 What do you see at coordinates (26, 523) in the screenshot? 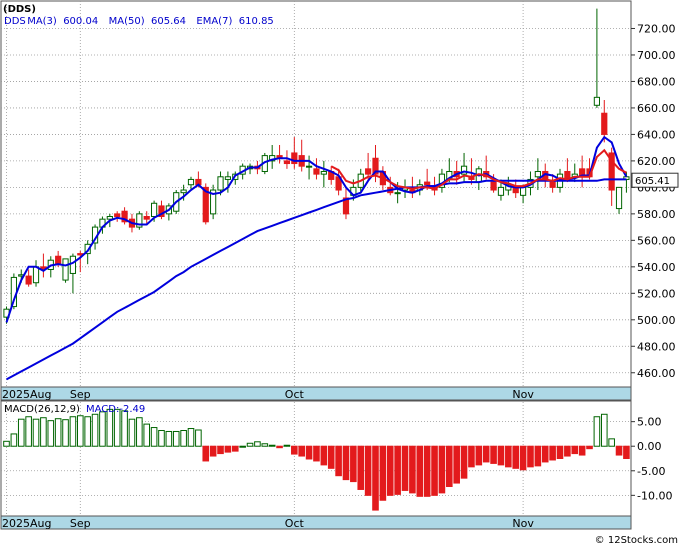
I see `macd-x-tick-label: 2025Aug` at bounding box center [26, 523].